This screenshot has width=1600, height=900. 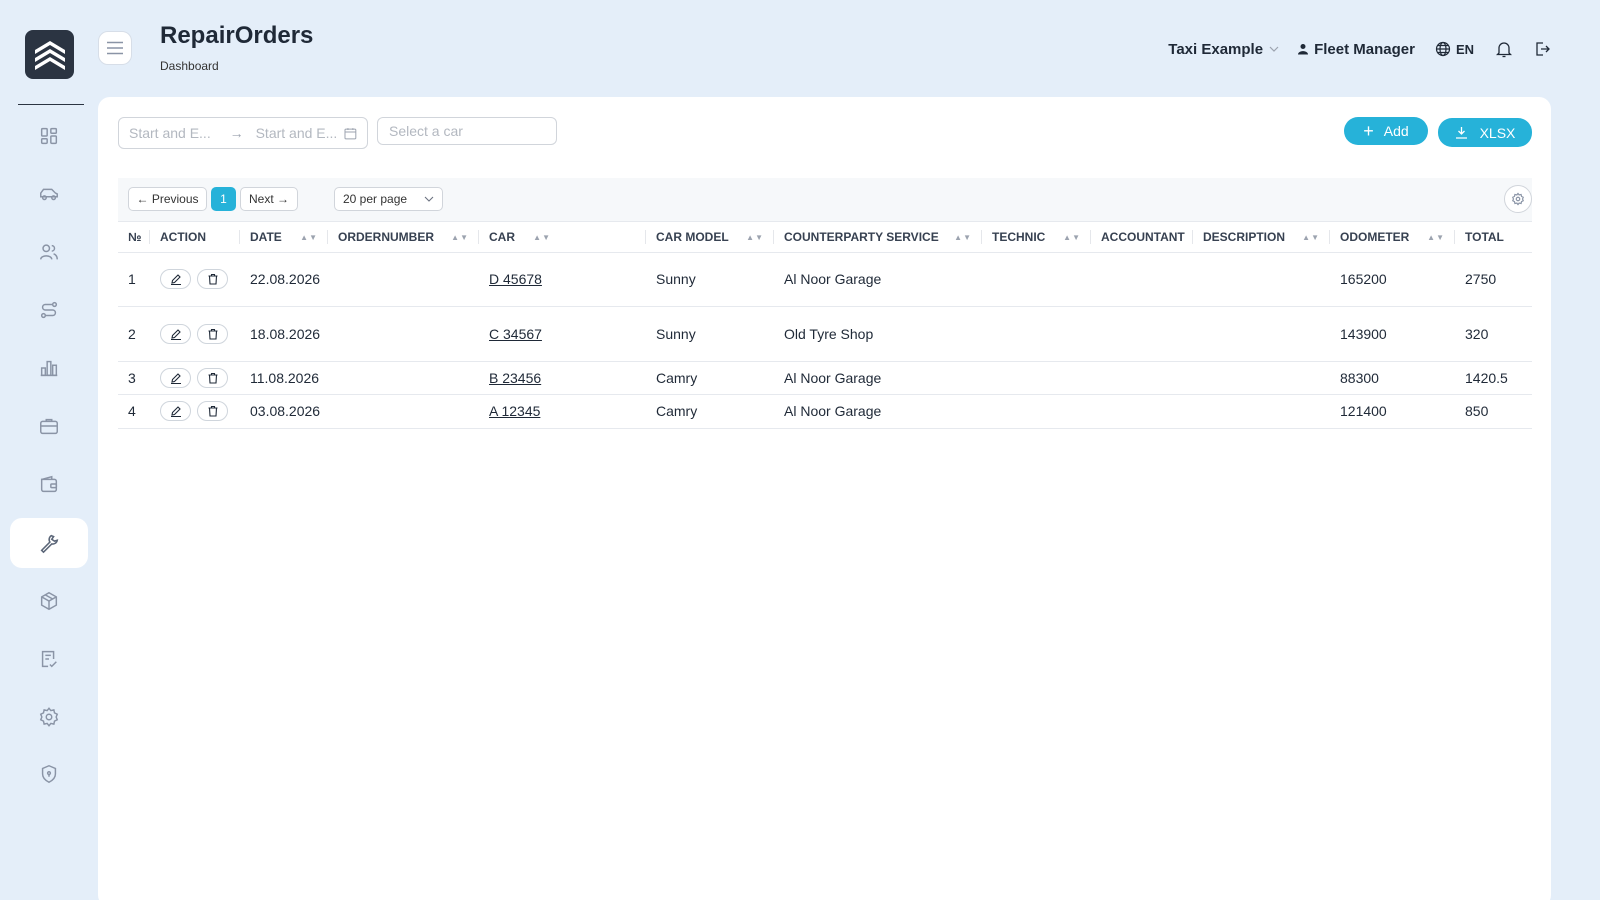 I want to click on cell-car-link: D 45678, so click(x=562, y=279).